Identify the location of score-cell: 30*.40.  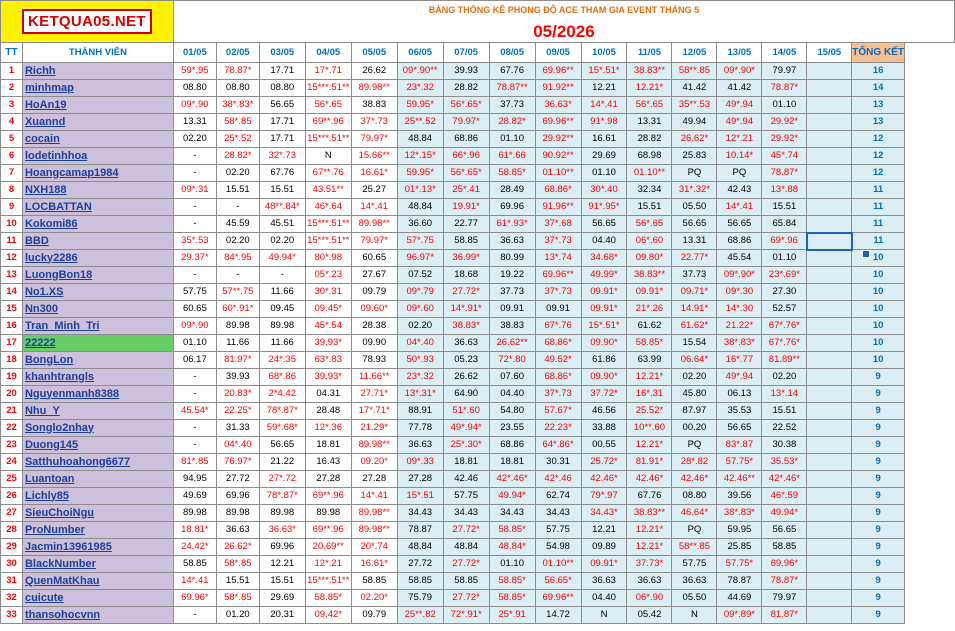
(604, 190).